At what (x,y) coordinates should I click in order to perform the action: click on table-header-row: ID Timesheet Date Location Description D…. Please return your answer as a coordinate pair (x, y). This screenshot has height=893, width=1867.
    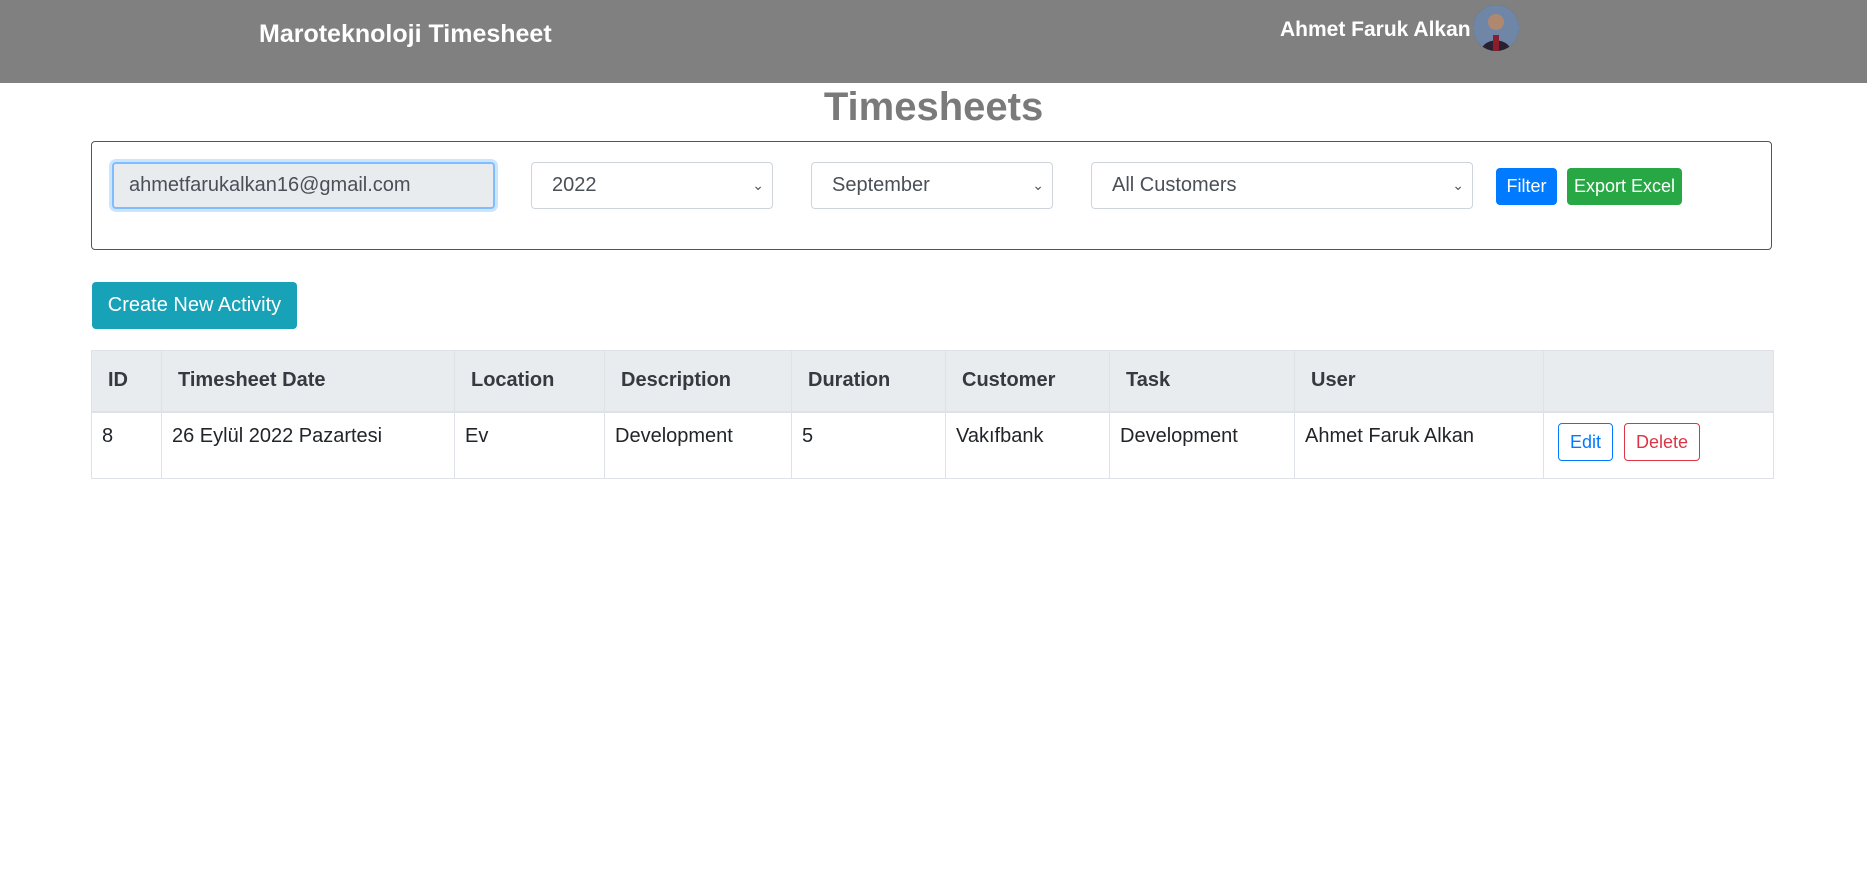
    Looking at the image, I should click on (932, 381).